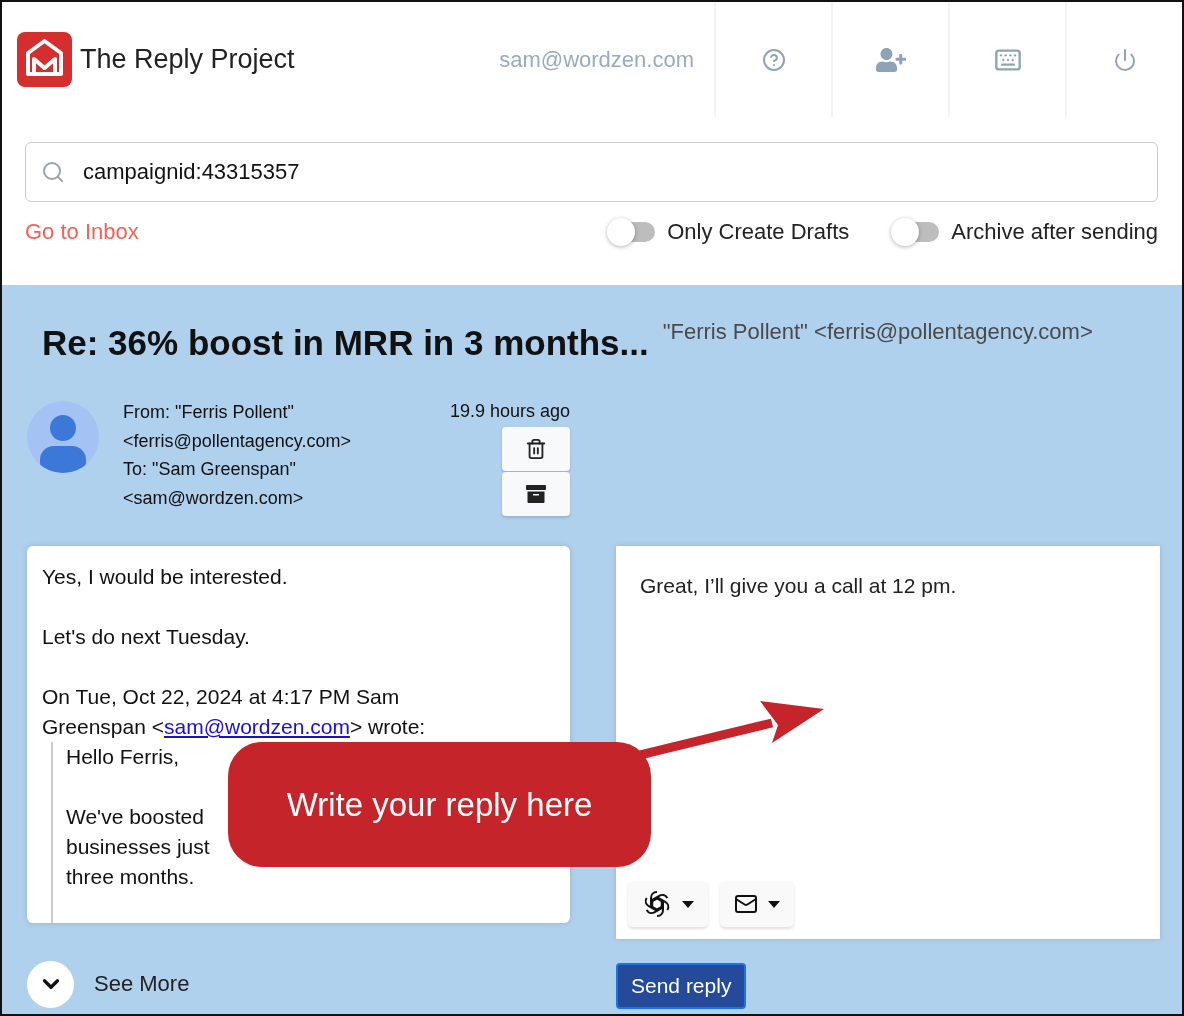 This screenshot has height=1016, width=1184. I want to click on quote-header: On Tue, Oct 22, 2024 at 4:17 PM Sam Greenspan <sam@wordzen.com> wrote:, so click(234, 712).